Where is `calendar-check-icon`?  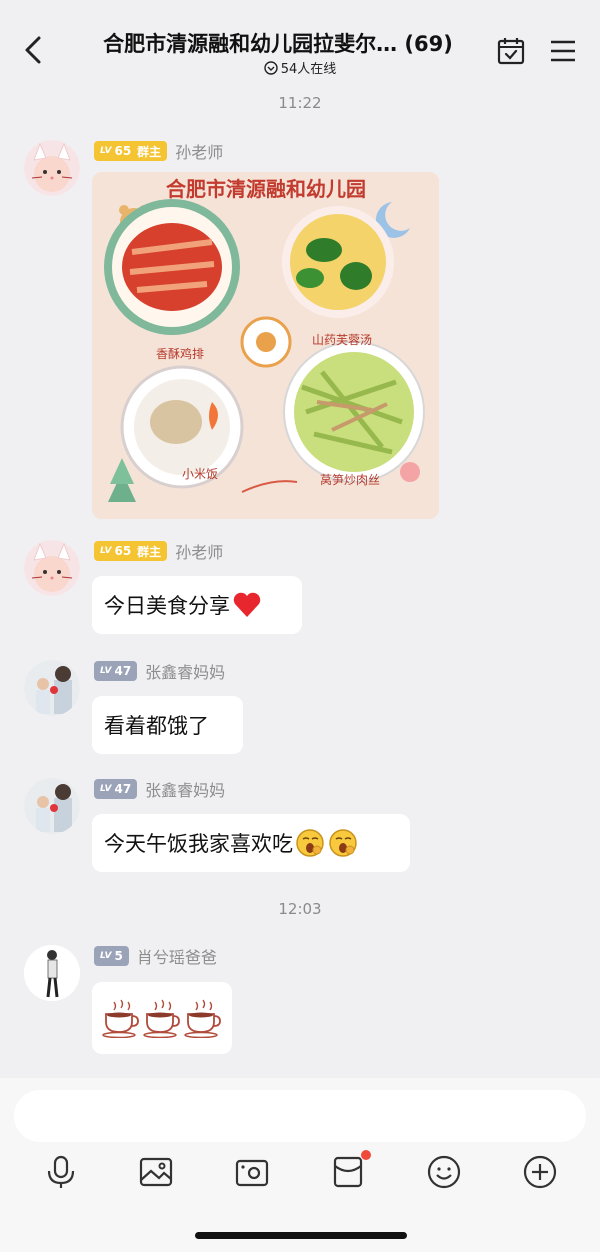 calendar-check-icon is located at coordinates (511, 51).